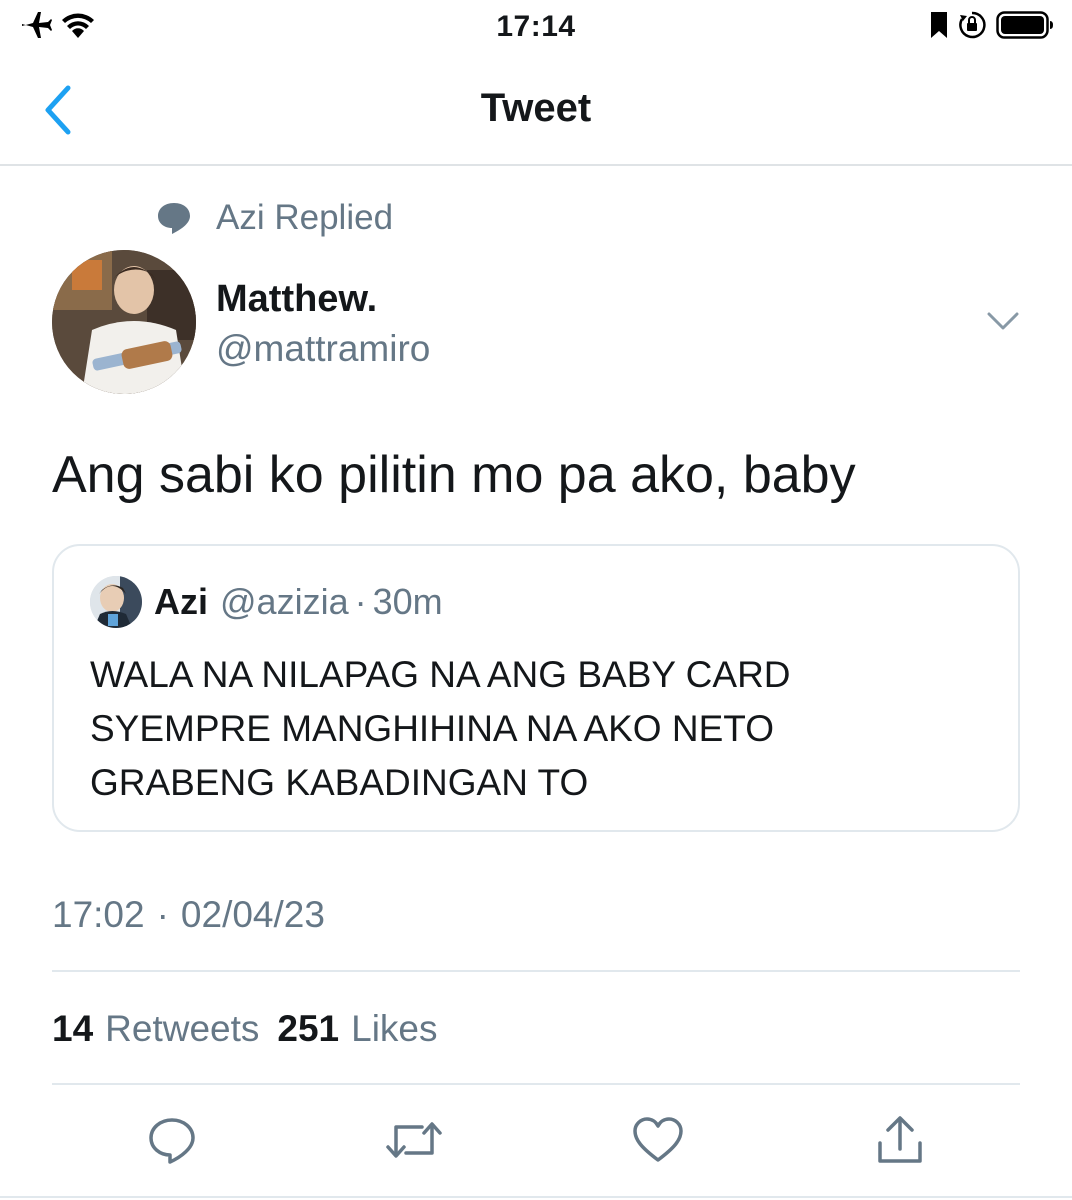 The width and height of the screenshot is (1072, 1200). Describe the element at coordinates (308, 1029) in the screenshot. I see `likes-count: 251` at that location.